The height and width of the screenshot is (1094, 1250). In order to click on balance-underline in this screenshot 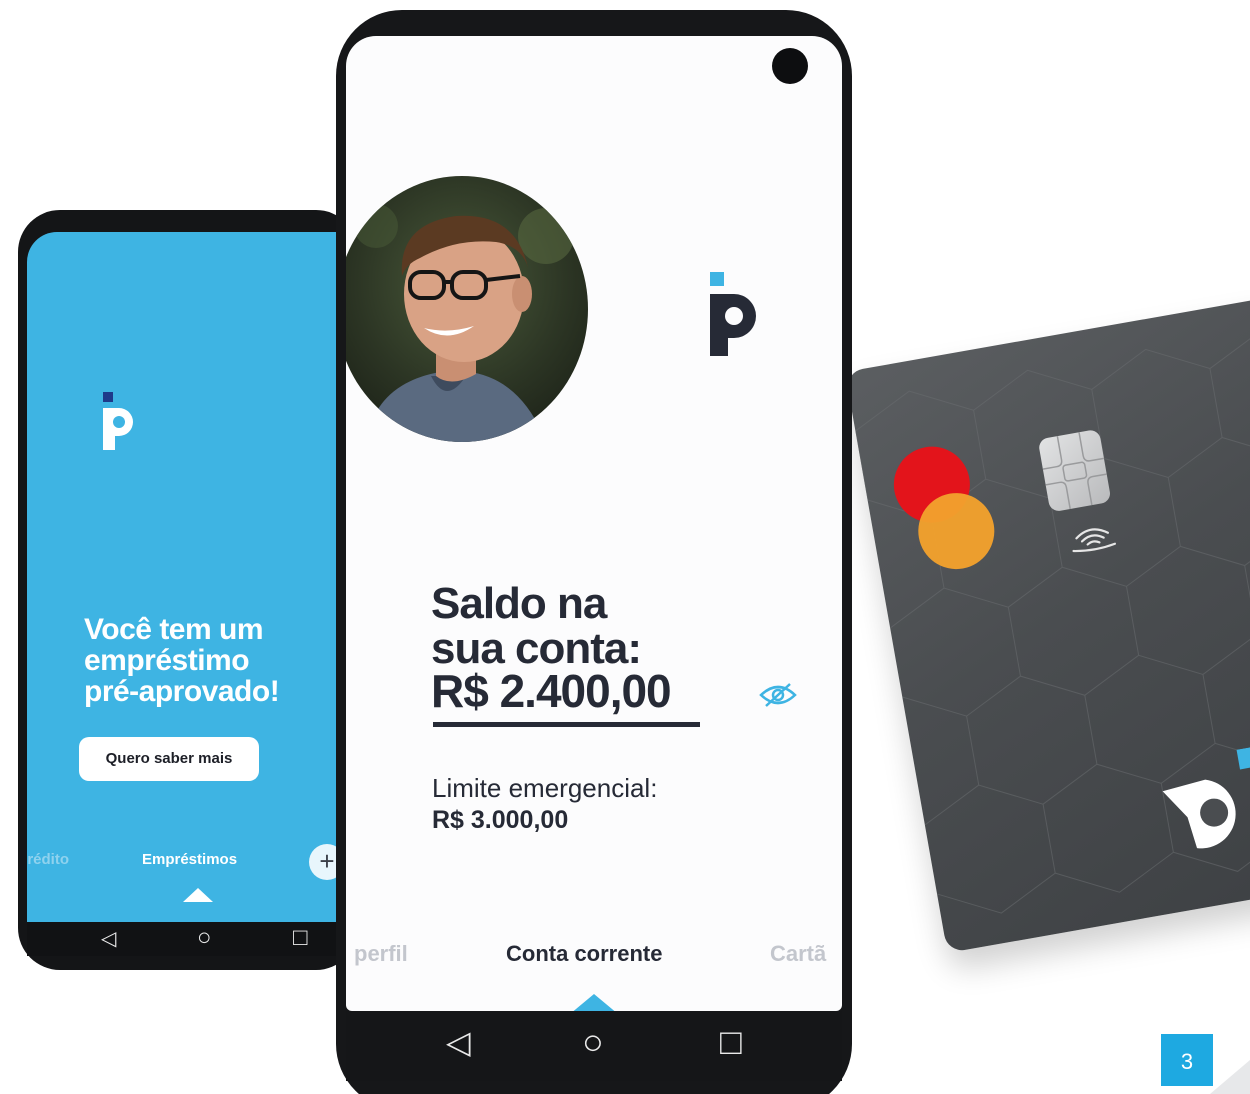, I will do `click(566, 724)`.